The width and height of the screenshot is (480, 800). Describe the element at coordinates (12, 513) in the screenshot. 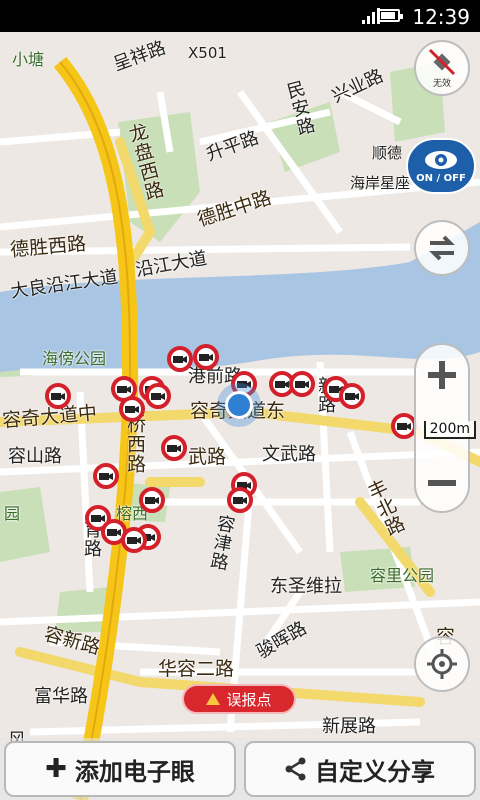

I see `map-label: 园` at that location.